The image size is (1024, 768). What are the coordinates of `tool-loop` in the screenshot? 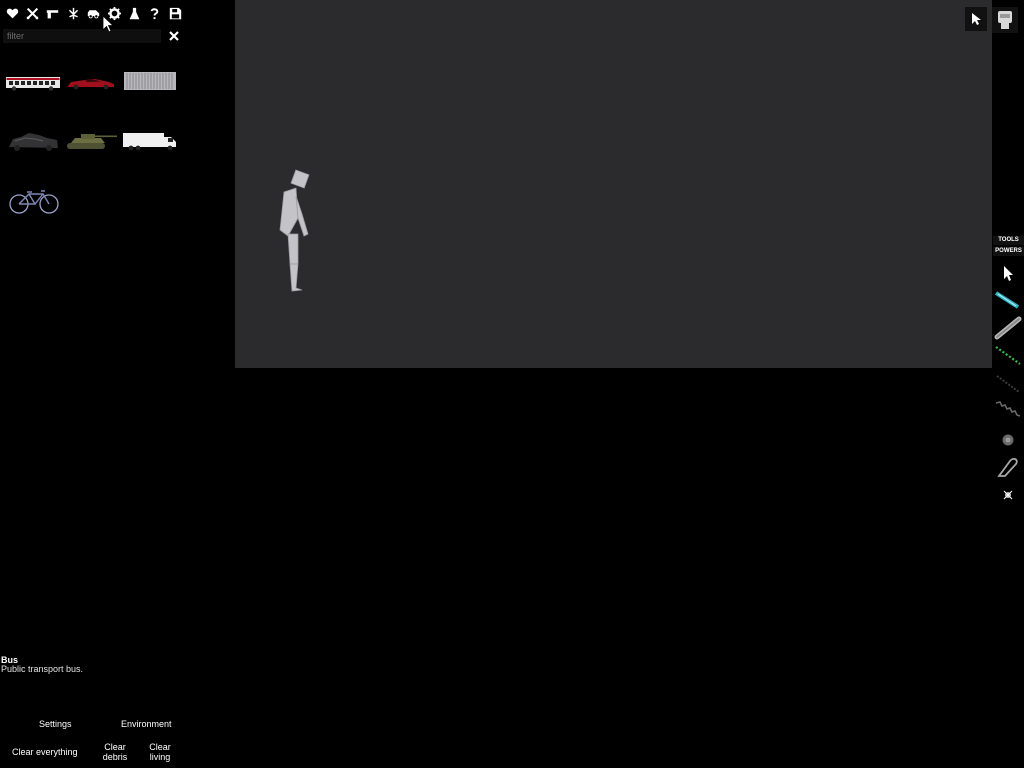 It's located at (1008, 467).